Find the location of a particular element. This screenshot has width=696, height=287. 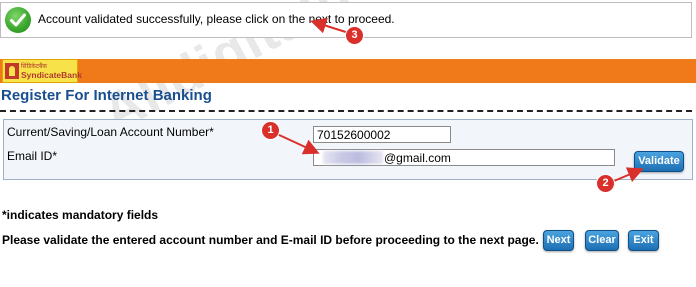

mandatory-note: *indicates mandatory fields is located at coordinates (80, 215).